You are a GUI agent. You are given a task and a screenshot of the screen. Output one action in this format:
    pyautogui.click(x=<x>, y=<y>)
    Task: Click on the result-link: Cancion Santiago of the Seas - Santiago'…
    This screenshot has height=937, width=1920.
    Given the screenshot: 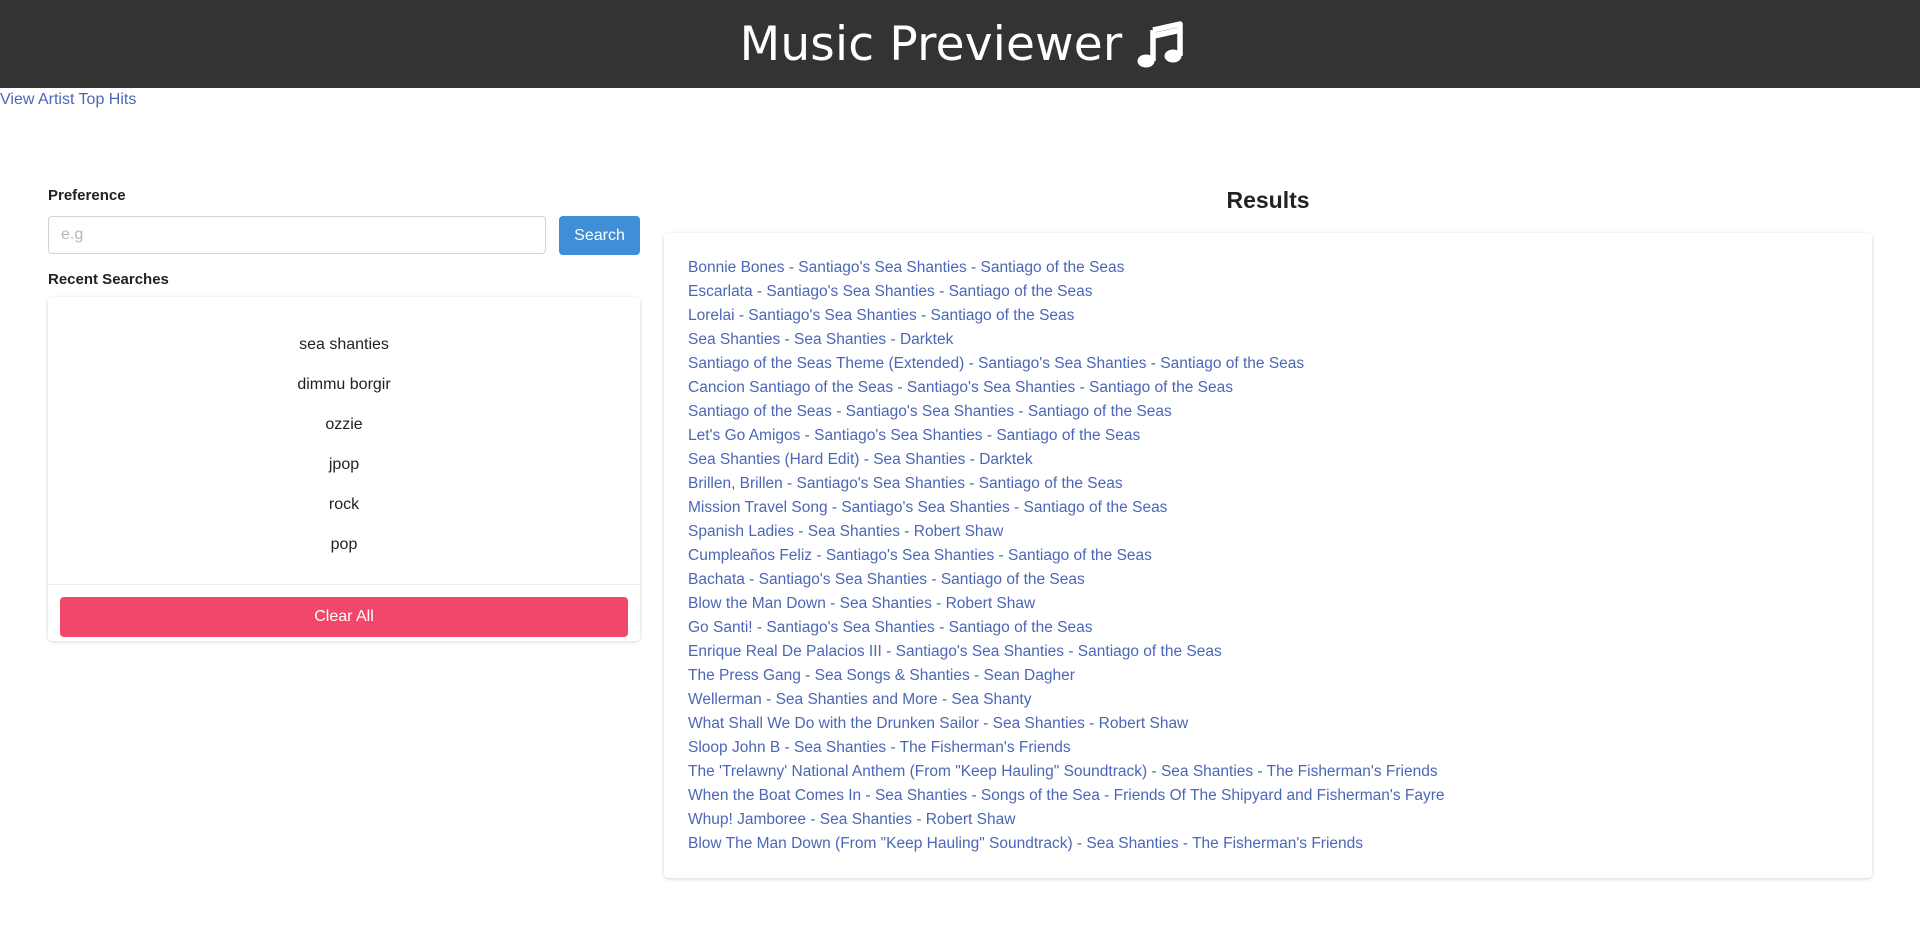 What is the action you would take?
    pyautogui.click(x=1268, y=388)
    